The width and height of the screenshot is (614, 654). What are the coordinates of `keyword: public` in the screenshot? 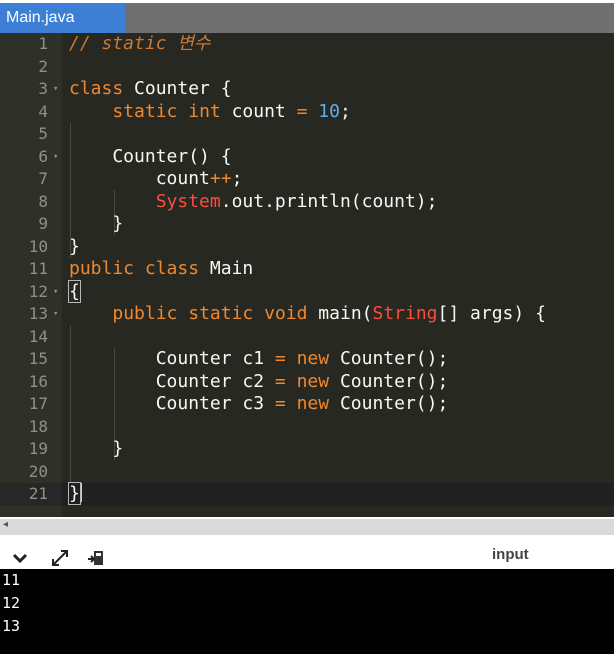 It's located at (102, 268).